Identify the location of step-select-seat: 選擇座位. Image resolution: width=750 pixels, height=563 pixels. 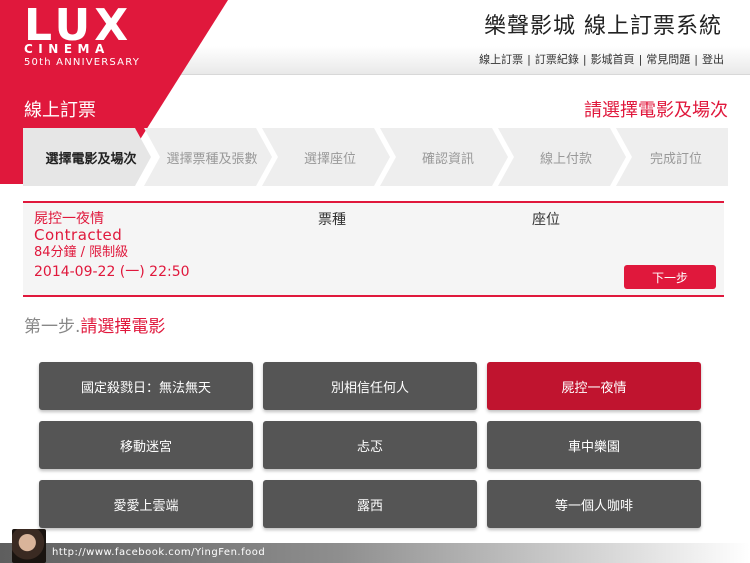
(326, 157).